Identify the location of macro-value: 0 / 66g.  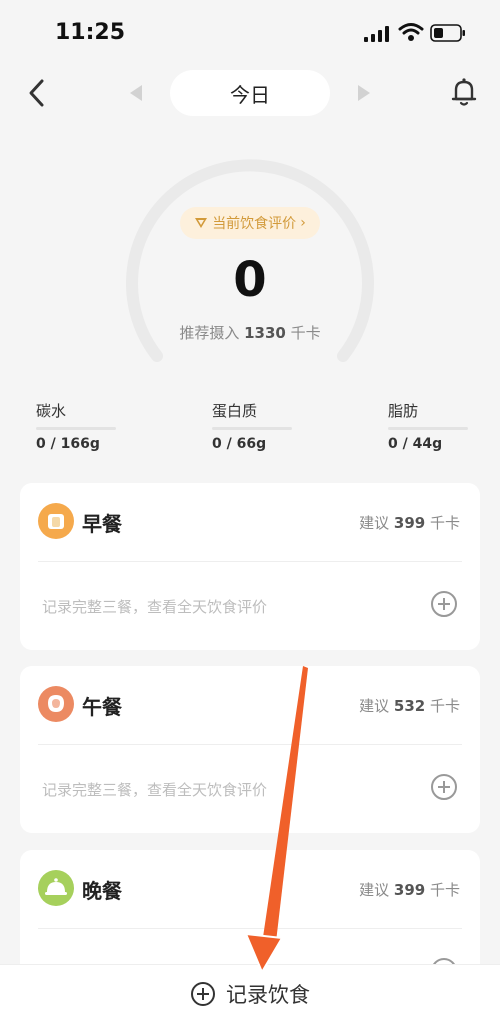
(239, 444).